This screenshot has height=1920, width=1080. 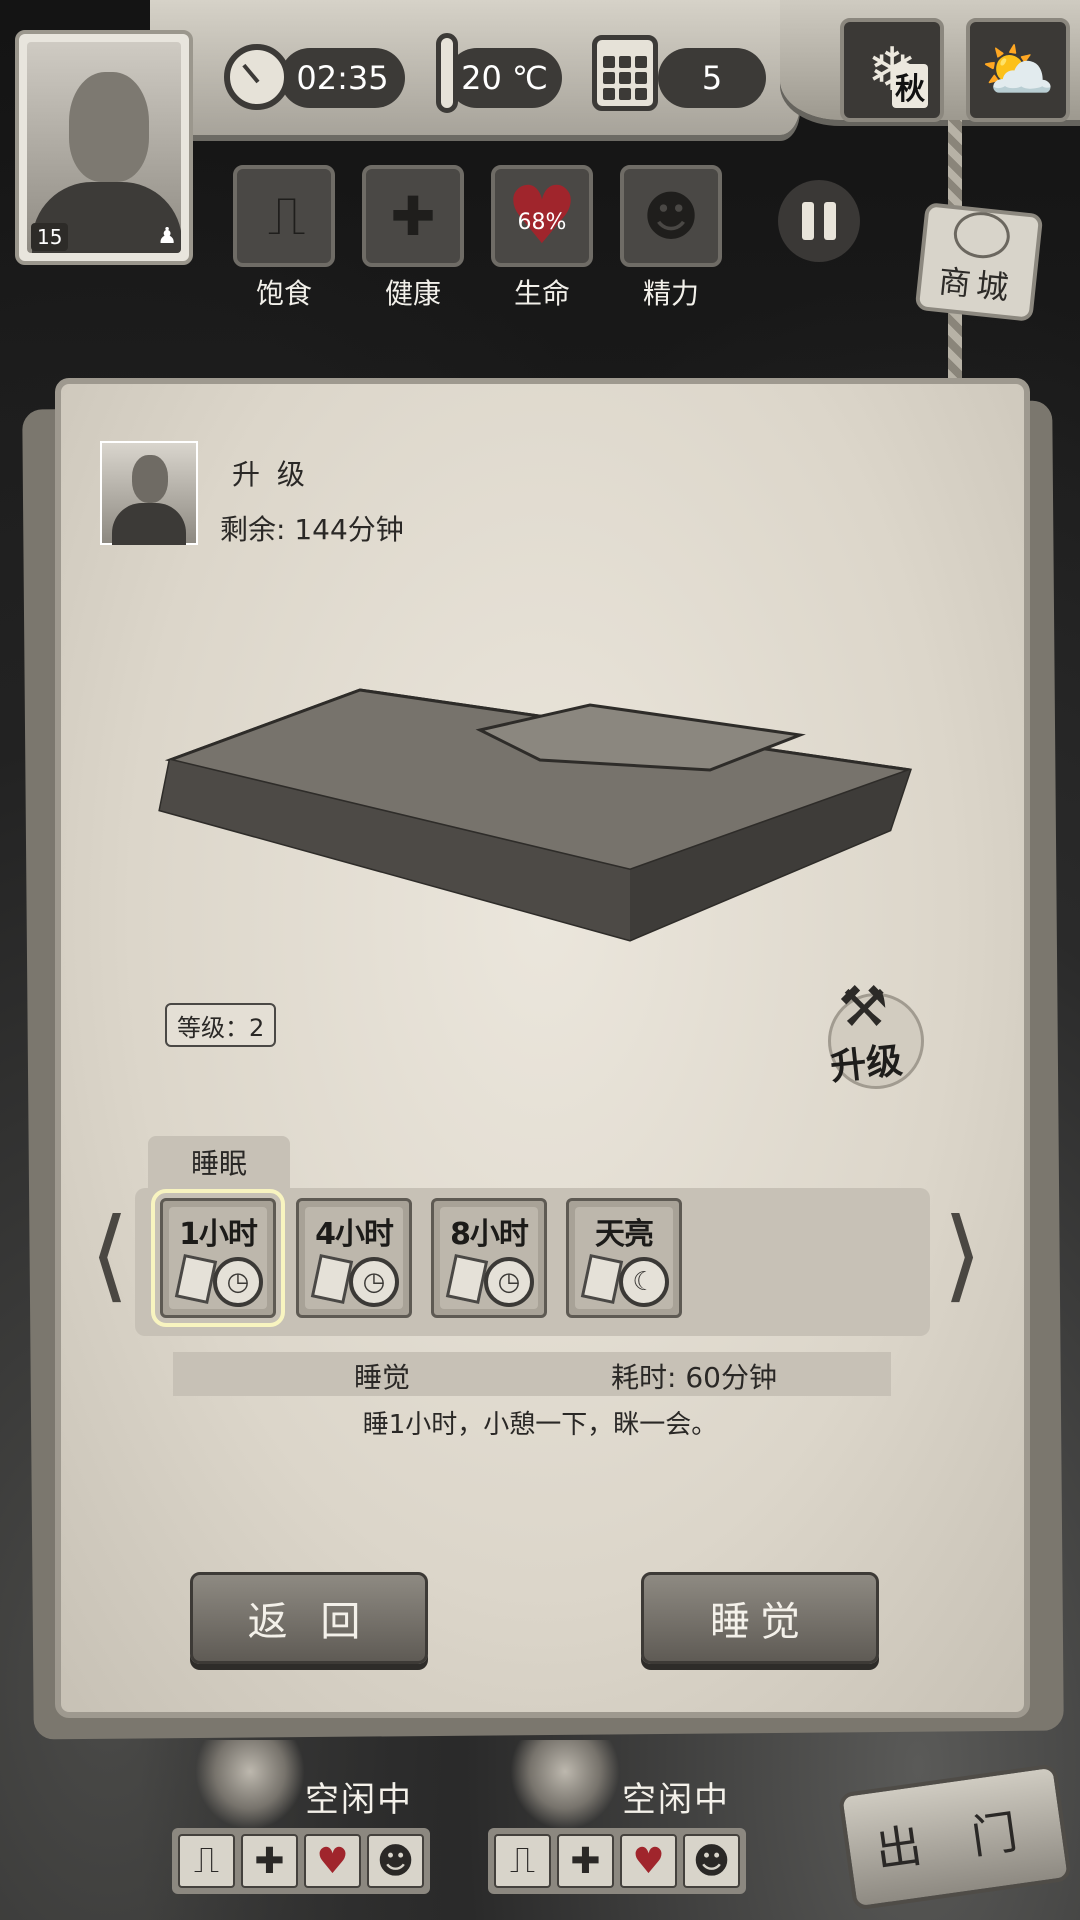 What do you see at coordinates (283, 293) in the screenshot?
I see `need-satiety-label: 饱食` at bounding box center [283, 293].